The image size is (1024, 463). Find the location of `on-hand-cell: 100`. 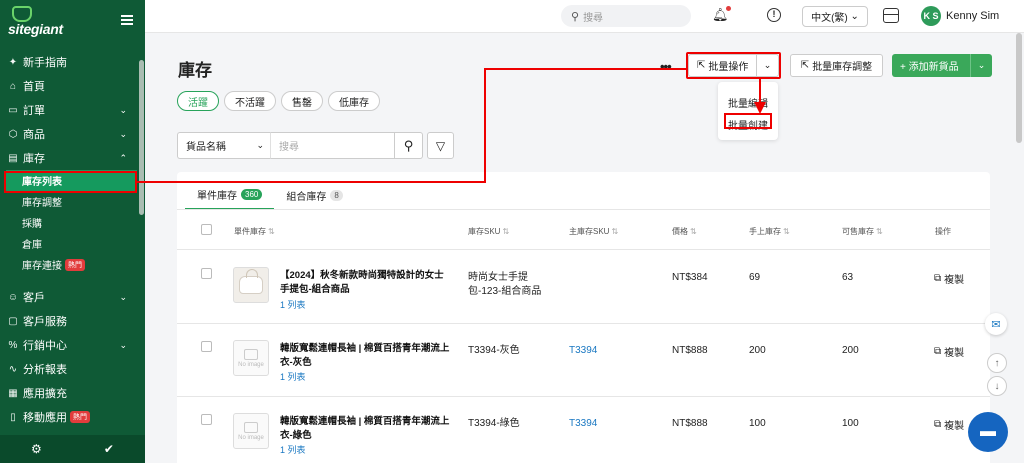

on-hand-cell: 100 is located at coordinates (757, 423).